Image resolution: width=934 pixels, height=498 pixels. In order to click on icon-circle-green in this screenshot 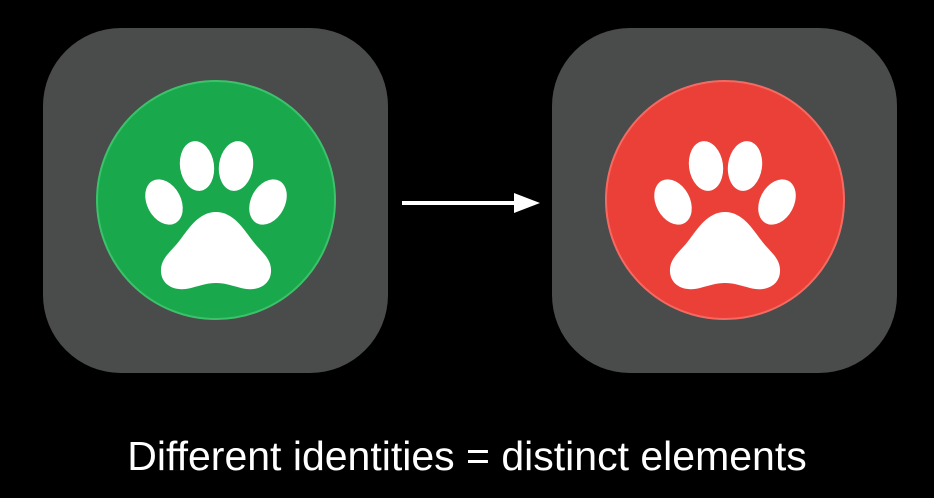, I will do `click(216, 200)`.